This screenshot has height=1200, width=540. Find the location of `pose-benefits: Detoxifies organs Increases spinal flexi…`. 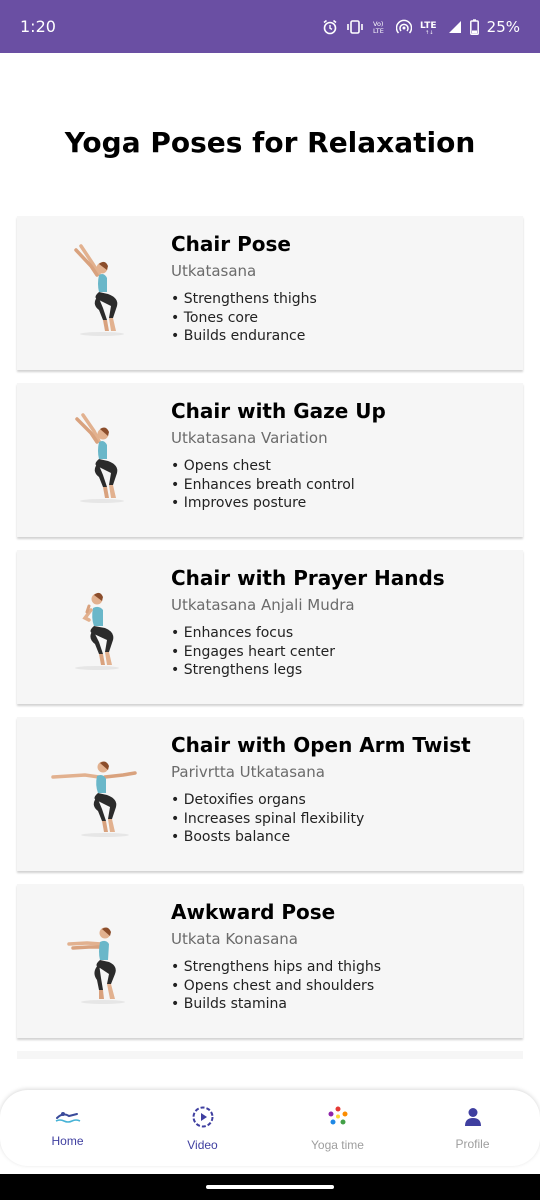

pose-benefits: Detoxifies organs Increases spinal flexi… is located at coordinates (268, 819).